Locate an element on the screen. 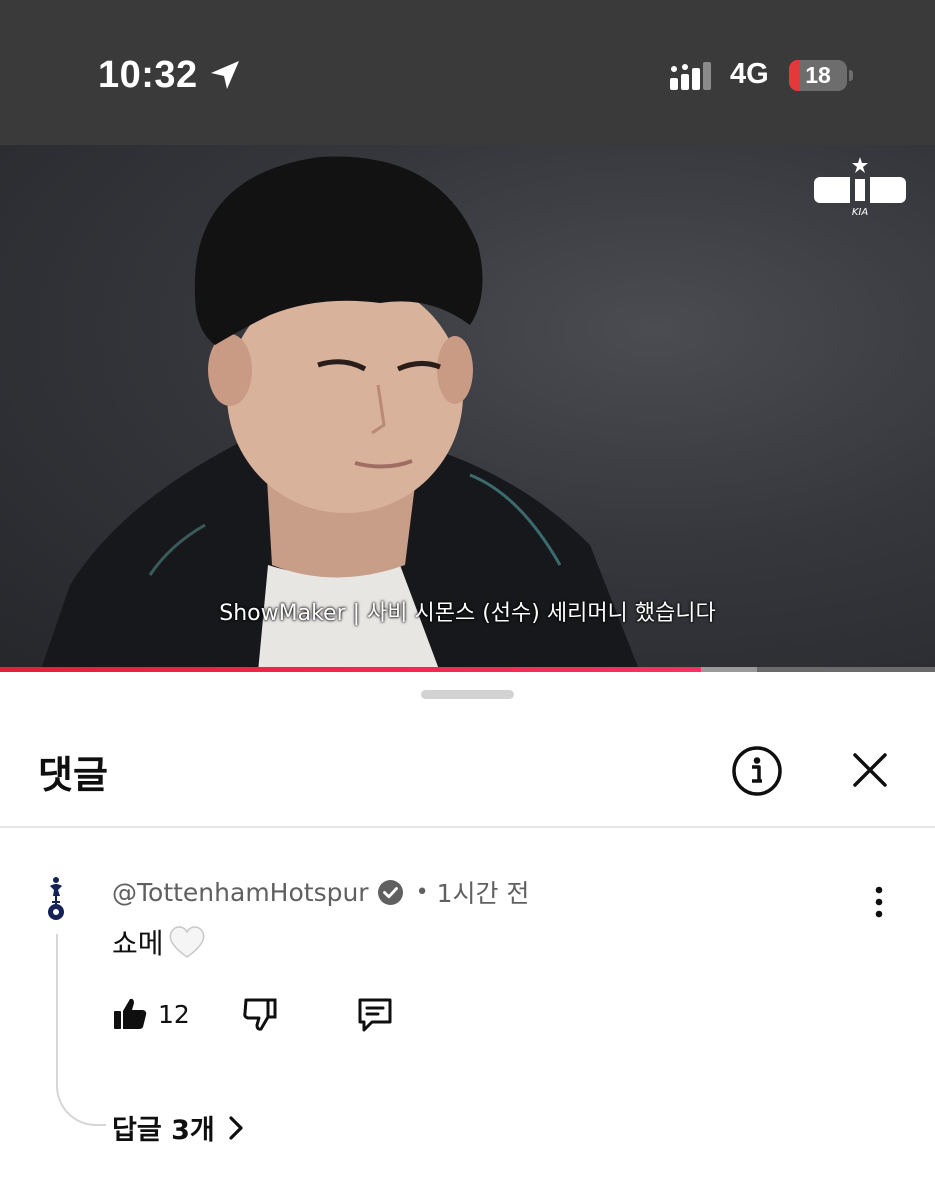 This screenshot has height=1200, width=935. network-type: 4G is located at coordinates (749, 74).